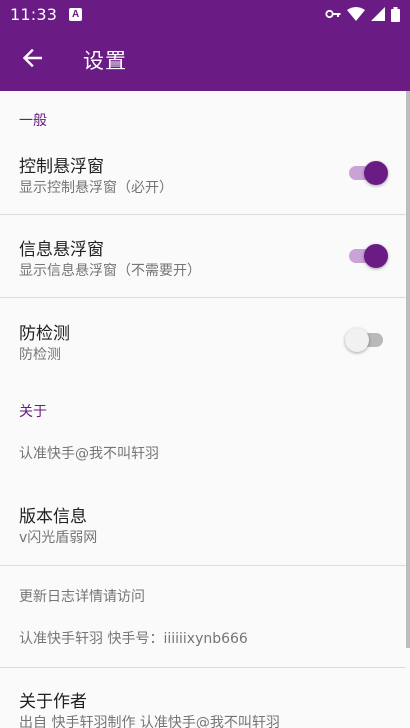  I want to click on app-bar: 设置, so click(205, 59).